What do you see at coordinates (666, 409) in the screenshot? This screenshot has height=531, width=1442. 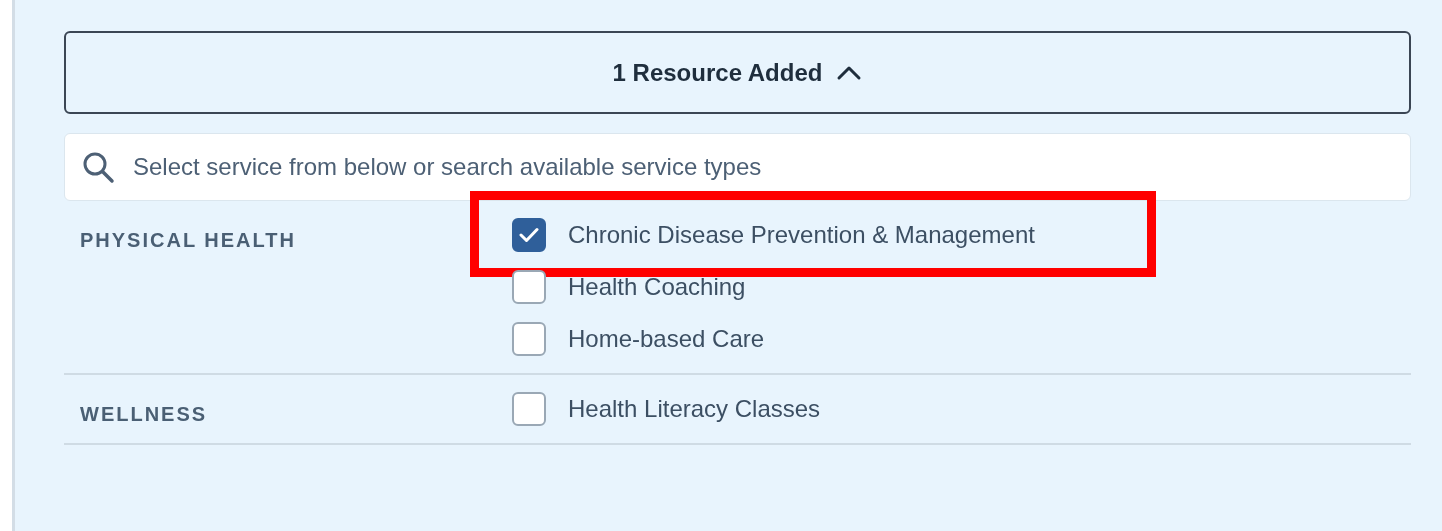 I see `service-option: Health Literacy Classes` at bounding box center [666, 409].